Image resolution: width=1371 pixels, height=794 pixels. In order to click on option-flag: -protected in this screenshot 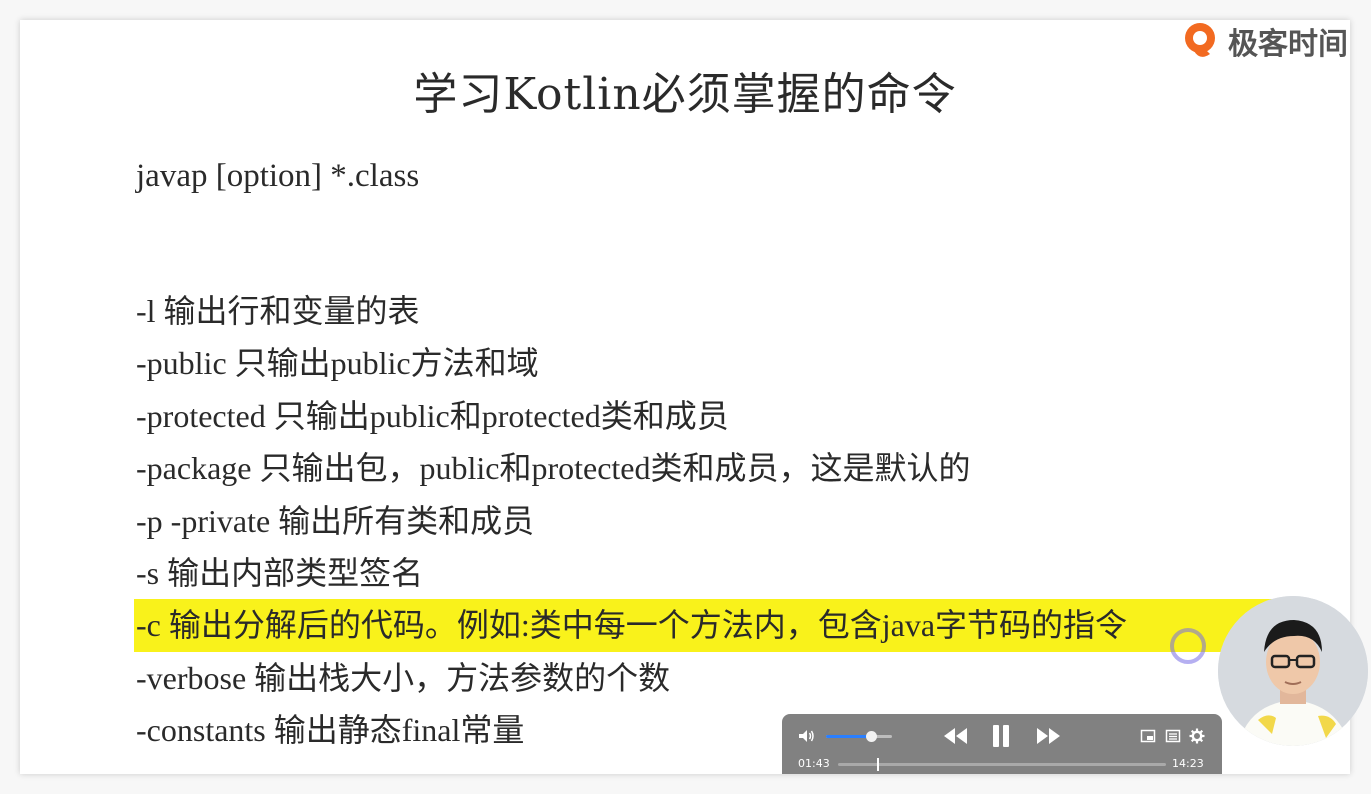, I will do `click(201, 415)`.